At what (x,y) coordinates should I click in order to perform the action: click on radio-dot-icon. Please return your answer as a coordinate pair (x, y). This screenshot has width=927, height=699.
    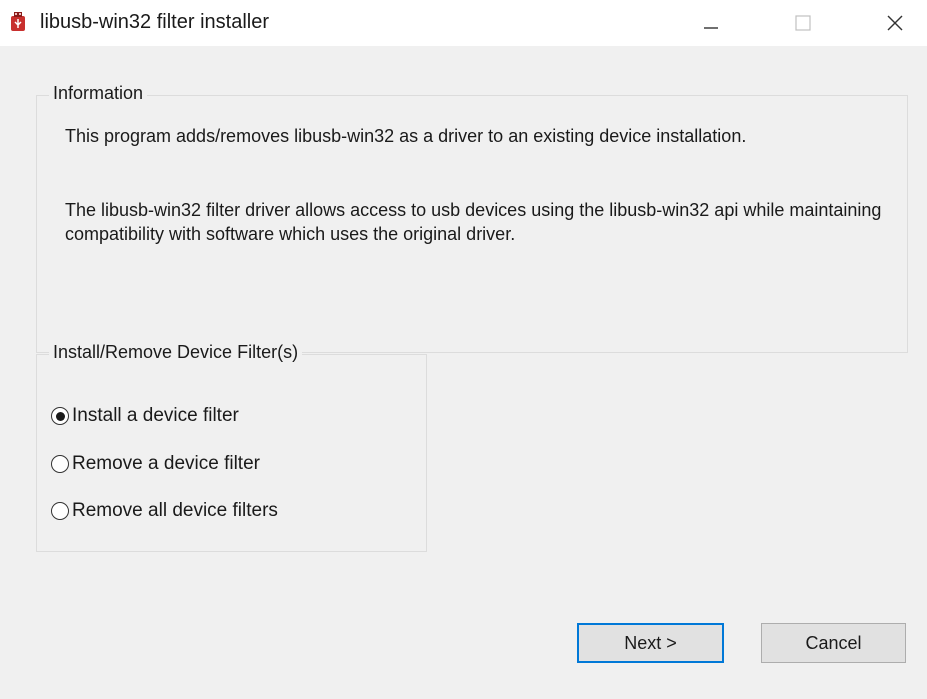
    Looking at the image, I should click on (60, 416).